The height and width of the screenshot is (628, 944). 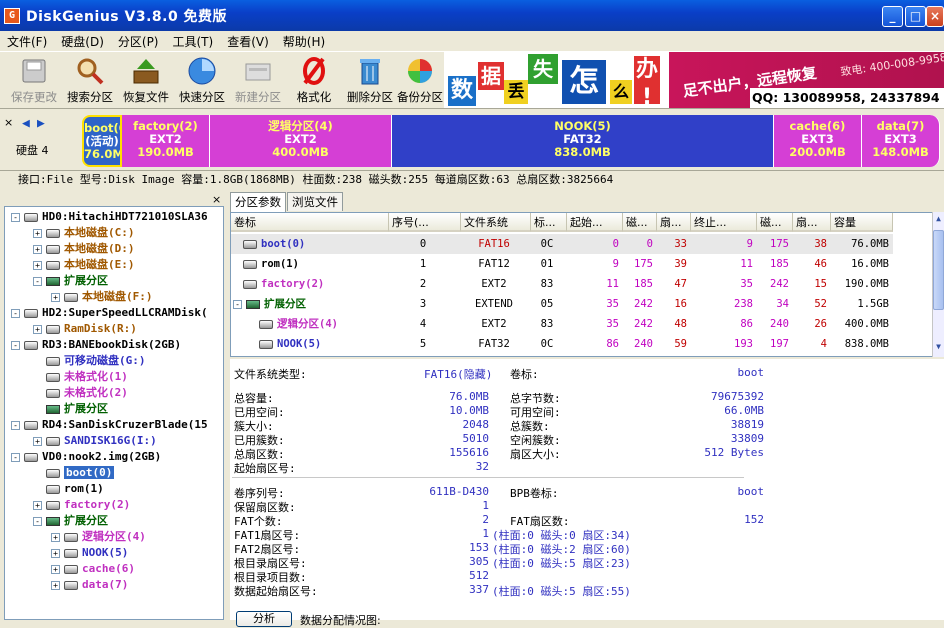 I want to click on tree-node: + 本地磁盘(E:), so click(x=84, y=265).